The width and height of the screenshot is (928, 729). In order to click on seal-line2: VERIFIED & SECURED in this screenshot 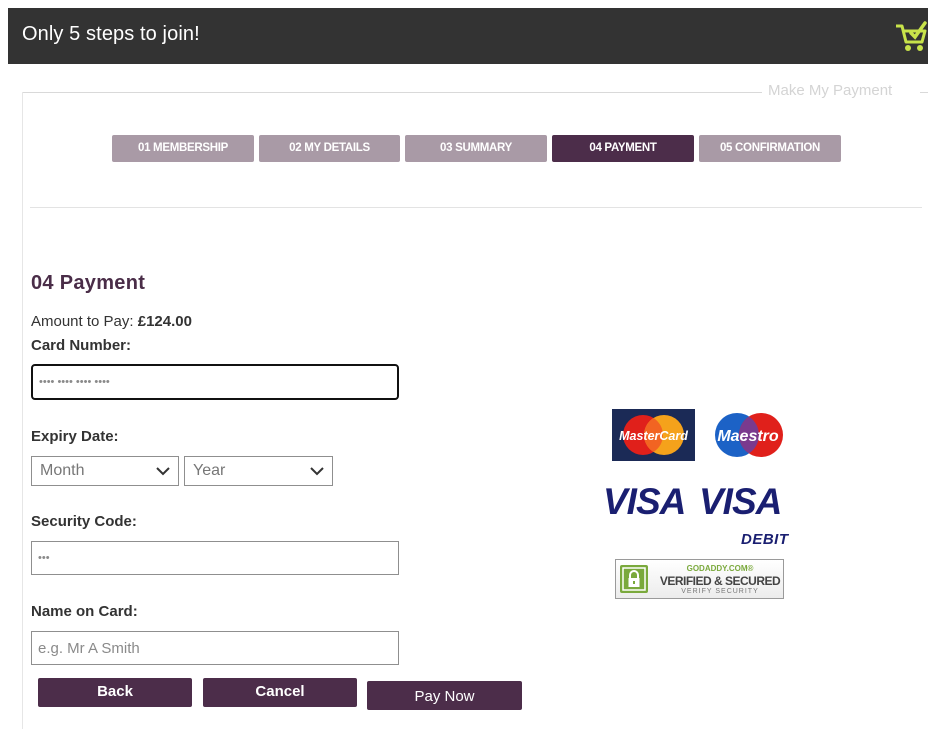, I will do `click(720, 581)`.